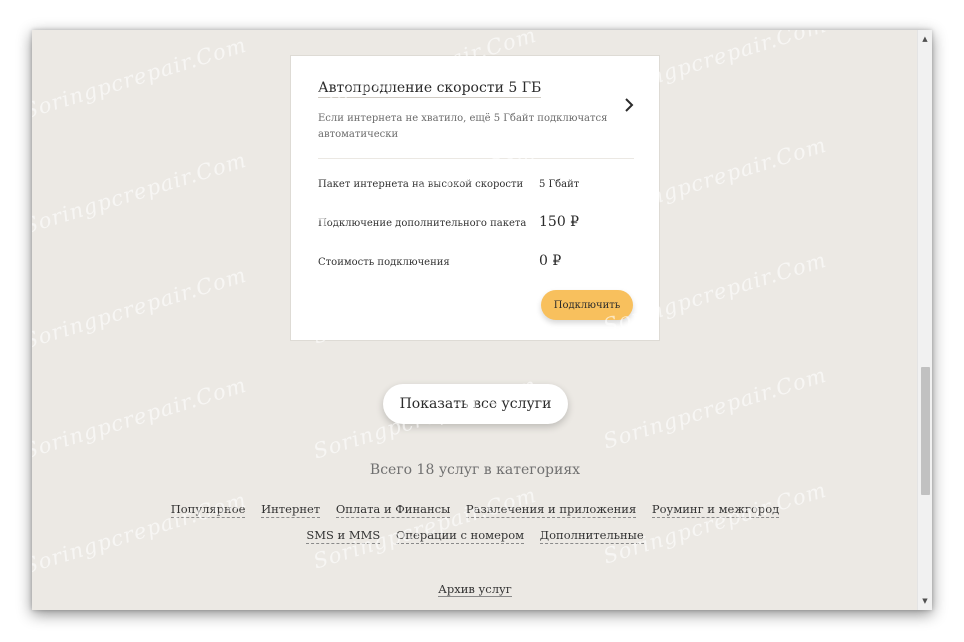 Image resolution: width=964 pixels, height=642 pixels. I want to click on row-label-speed-package: Пакет интернета на высокой скорости, so click(421, 184).